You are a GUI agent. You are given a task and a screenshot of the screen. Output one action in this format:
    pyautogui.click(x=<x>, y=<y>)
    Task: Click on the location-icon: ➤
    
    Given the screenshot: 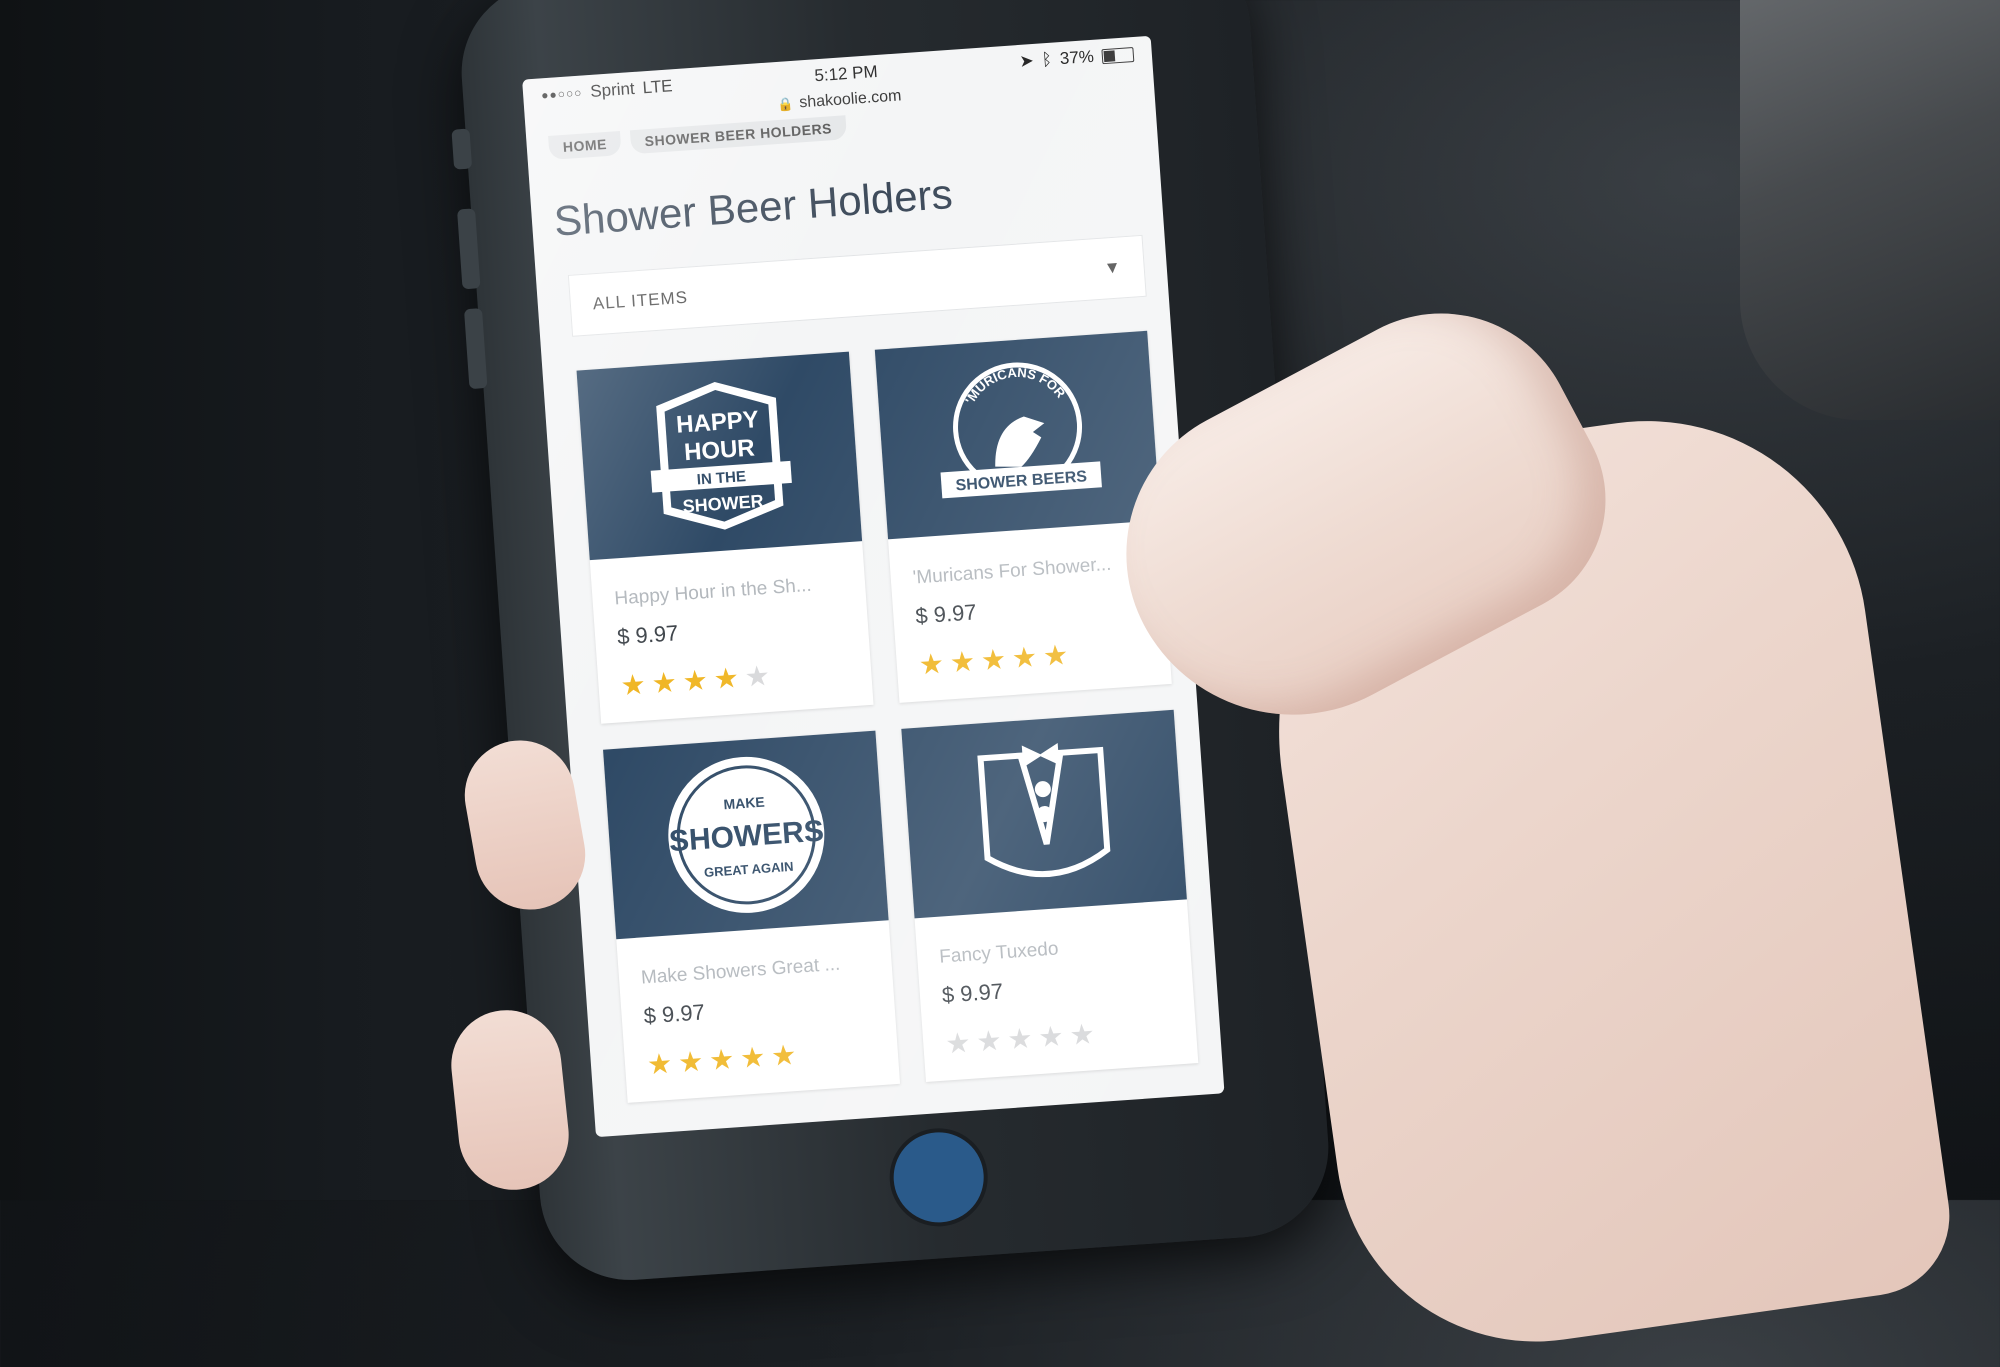 What is the action you would take?
    pyautogui.click(x=1026, y=61)
    